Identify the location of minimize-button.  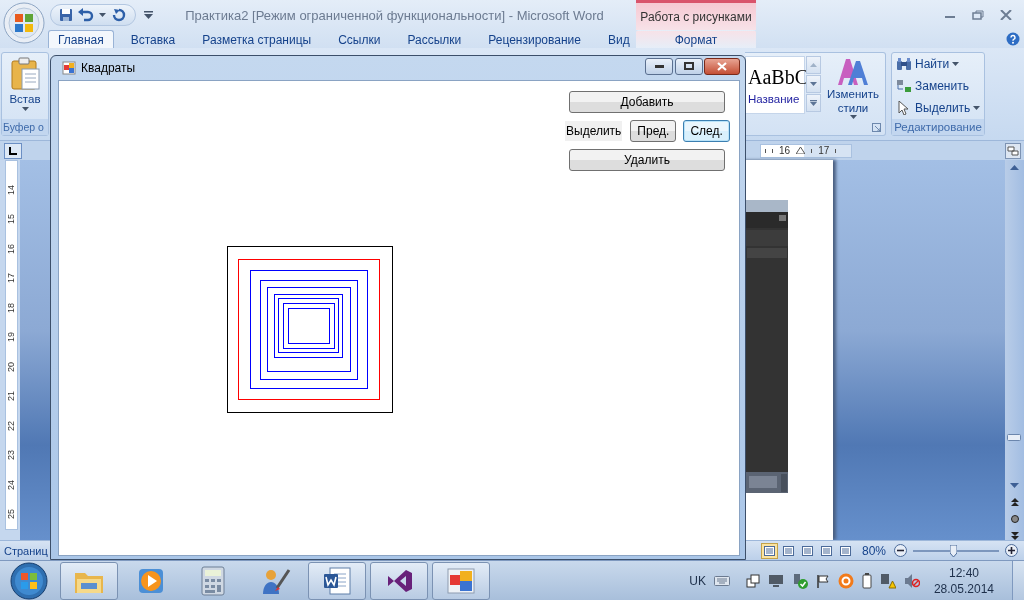
(659, 66).